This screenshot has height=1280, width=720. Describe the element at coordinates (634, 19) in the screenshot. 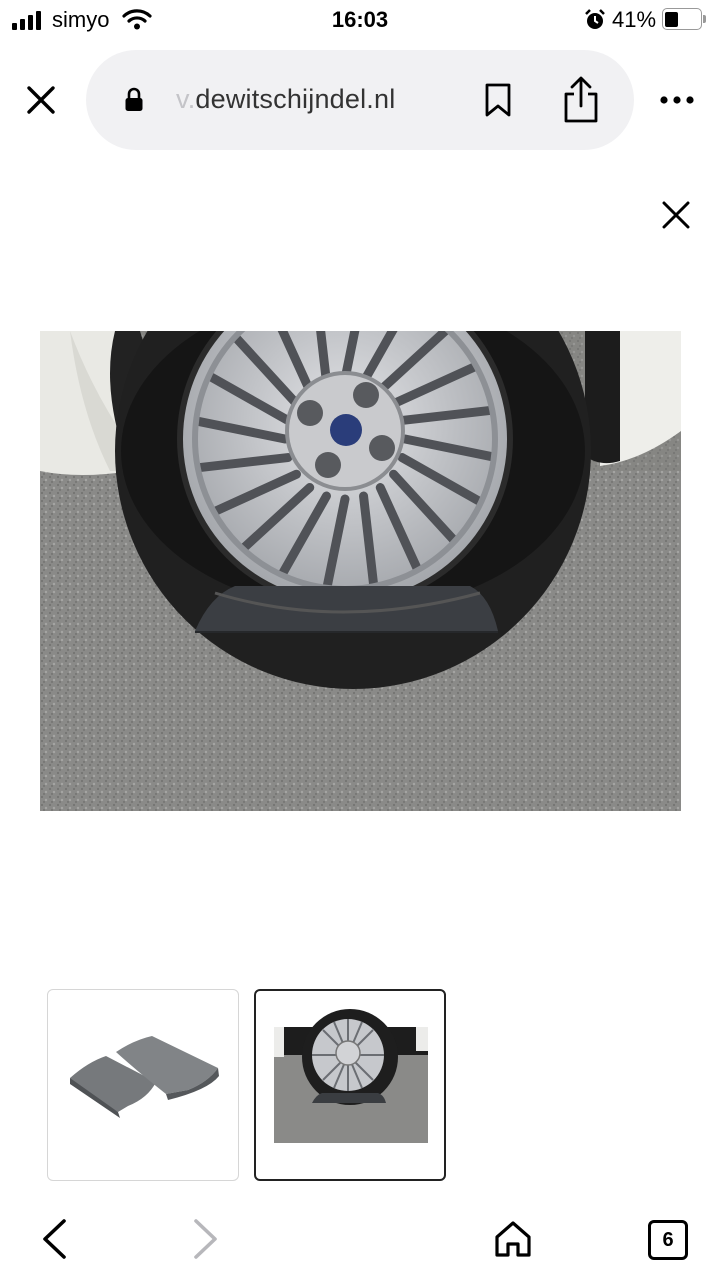

I see `battery-percent: 41%` at that location.